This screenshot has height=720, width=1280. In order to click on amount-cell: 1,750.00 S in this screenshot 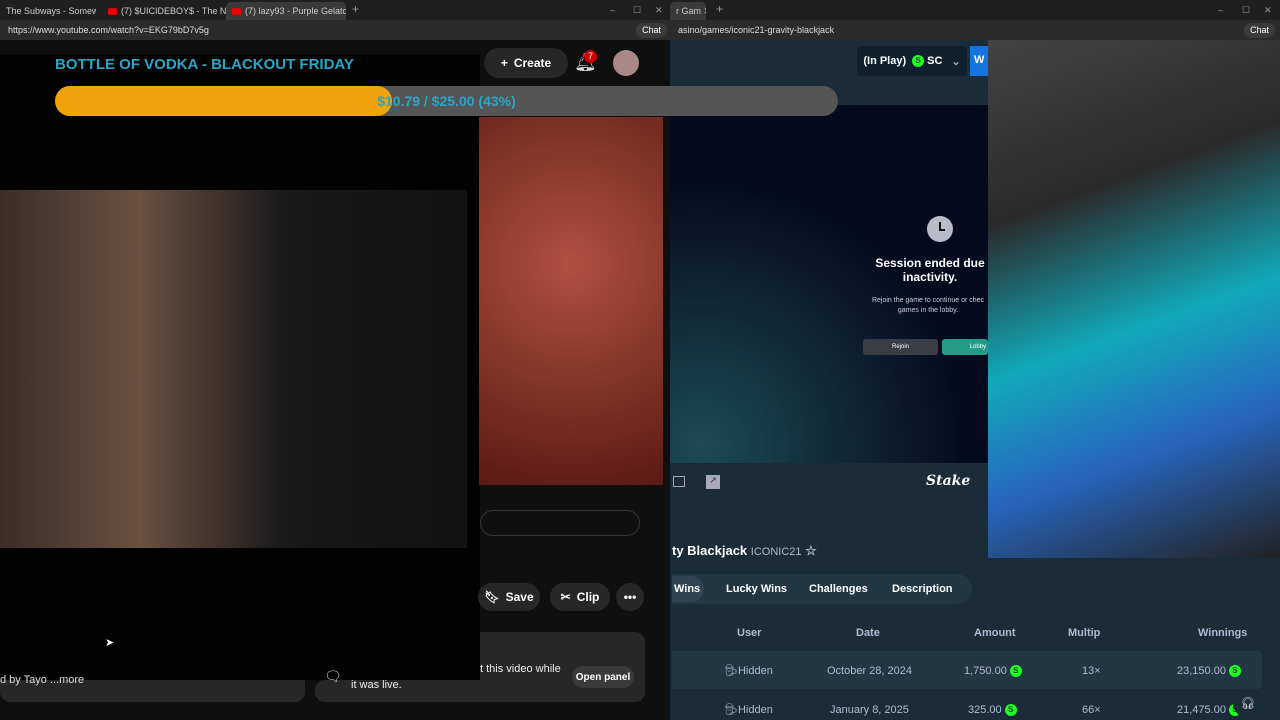, I will do `click(993, 671)`.